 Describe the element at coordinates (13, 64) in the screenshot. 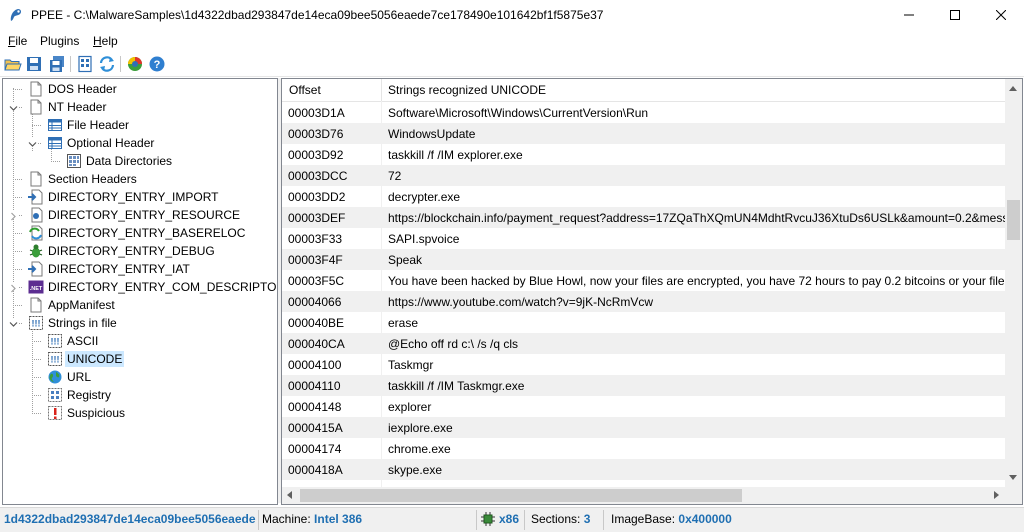

I see `open-icon` at that location.